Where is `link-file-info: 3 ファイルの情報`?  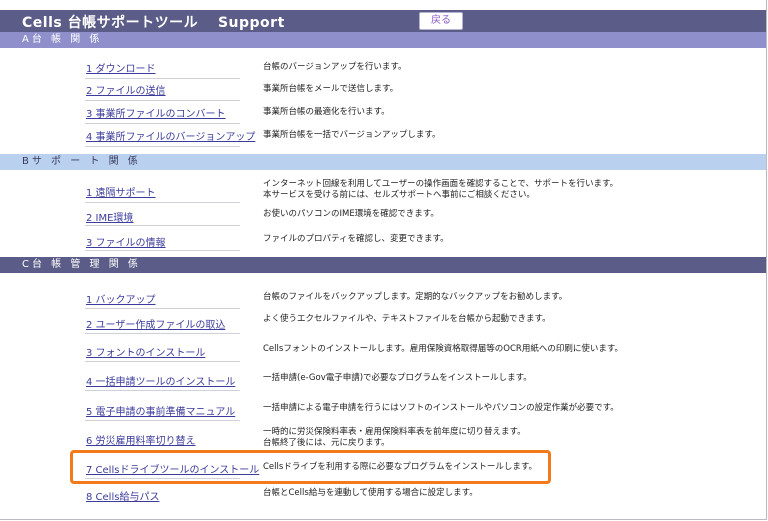
link-file-info: 3 ファイルの情報 is located at coordinates (126, 241).